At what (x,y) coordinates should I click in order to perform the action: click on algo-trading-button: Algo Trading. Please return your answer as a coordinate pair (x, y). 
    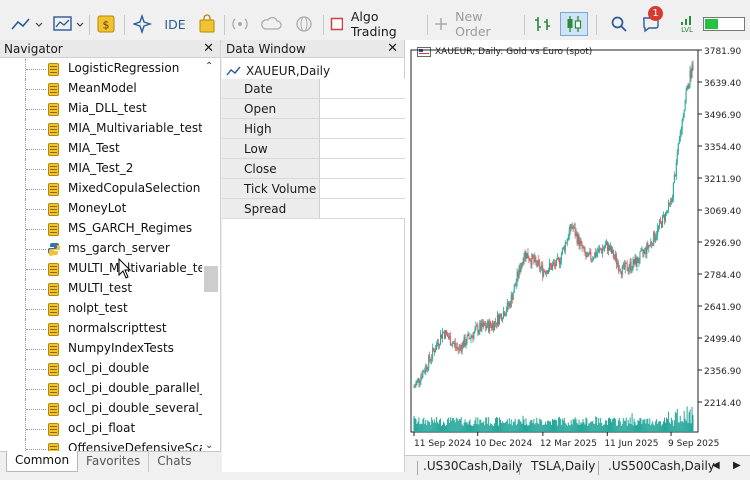
    Looking at the image, I should click on (376, 24).